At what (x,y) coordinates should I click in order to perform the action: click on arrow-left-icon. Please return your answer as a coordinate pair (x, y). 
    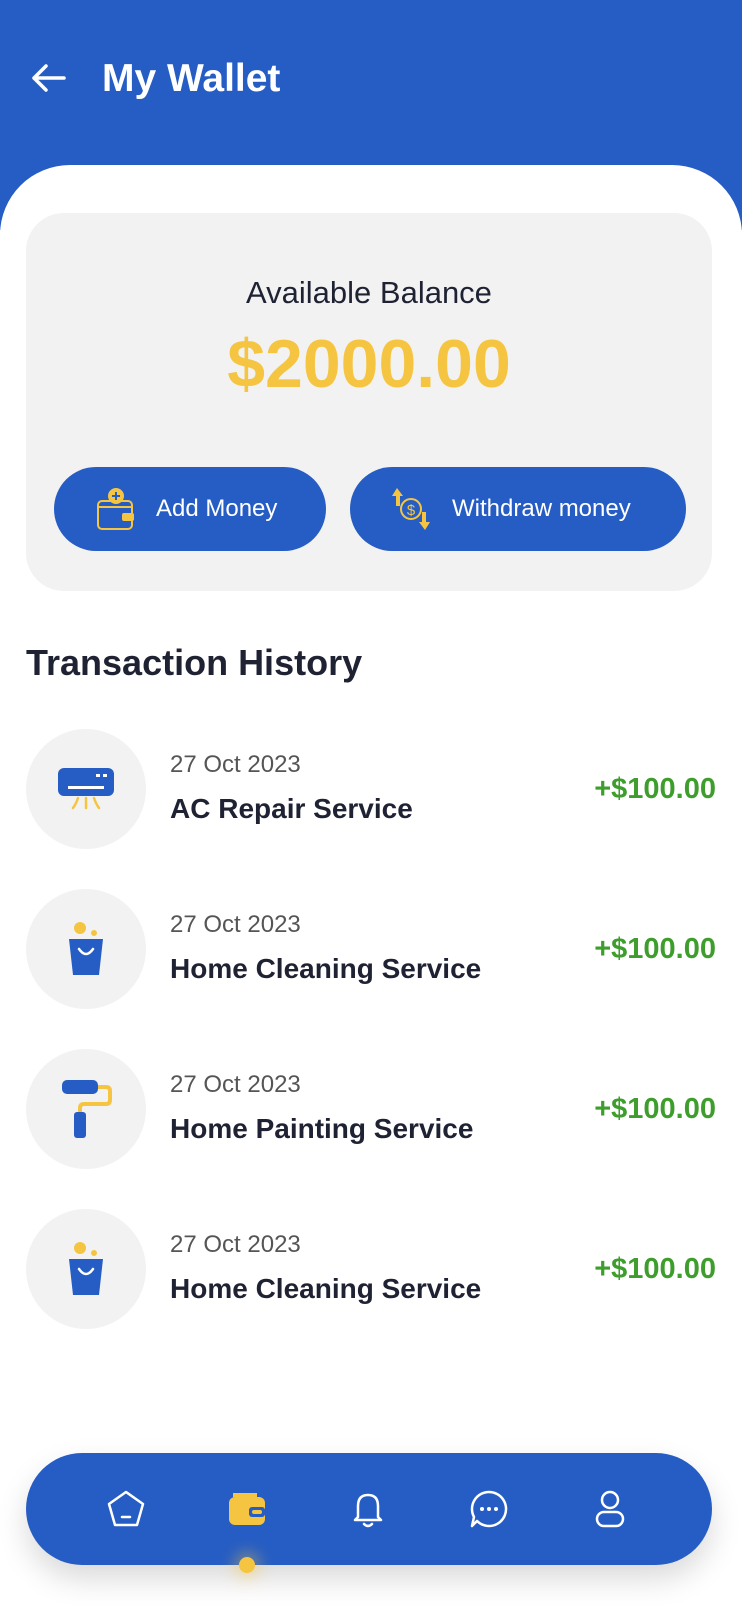
    Looking at the image, I should click on (49, 78).